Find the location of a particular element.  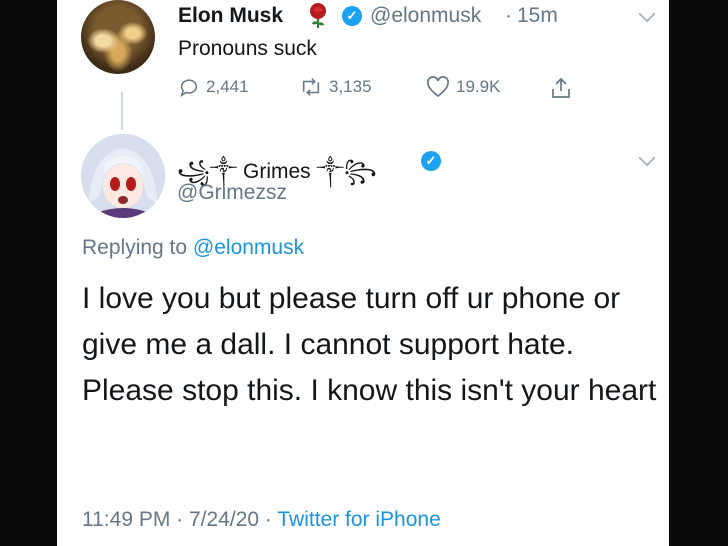

tweet-time: 15m is located at coordinates (537, 16).